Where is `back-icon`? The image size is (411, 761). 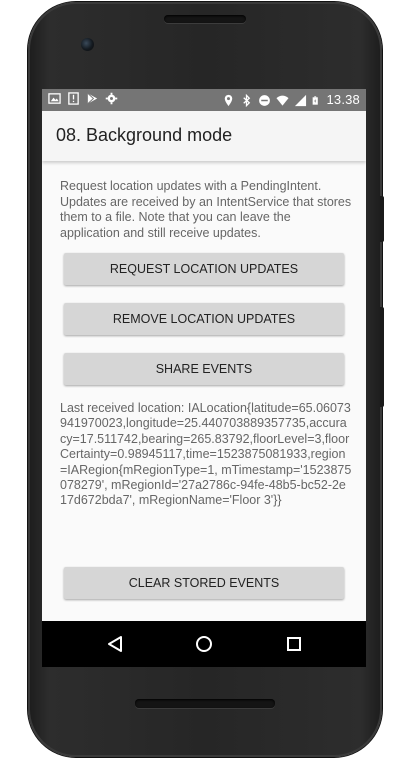 back-icon is located at coordinates (115, 644).